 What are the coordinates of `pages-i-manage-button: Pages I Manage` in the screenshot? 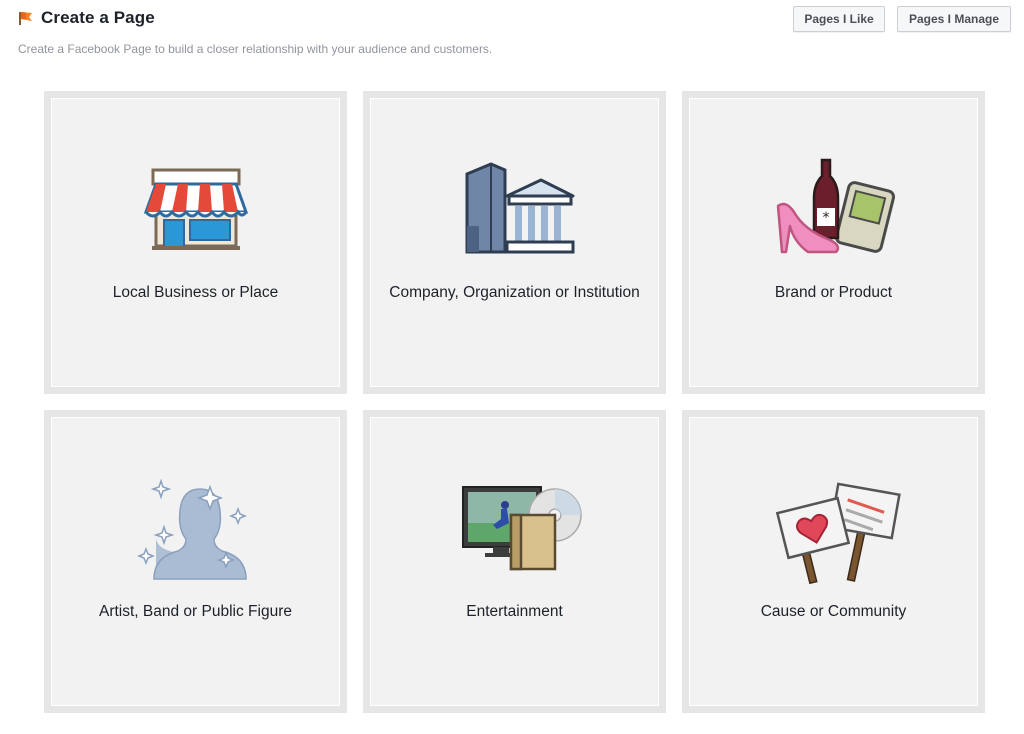 It's located at (954, 19).